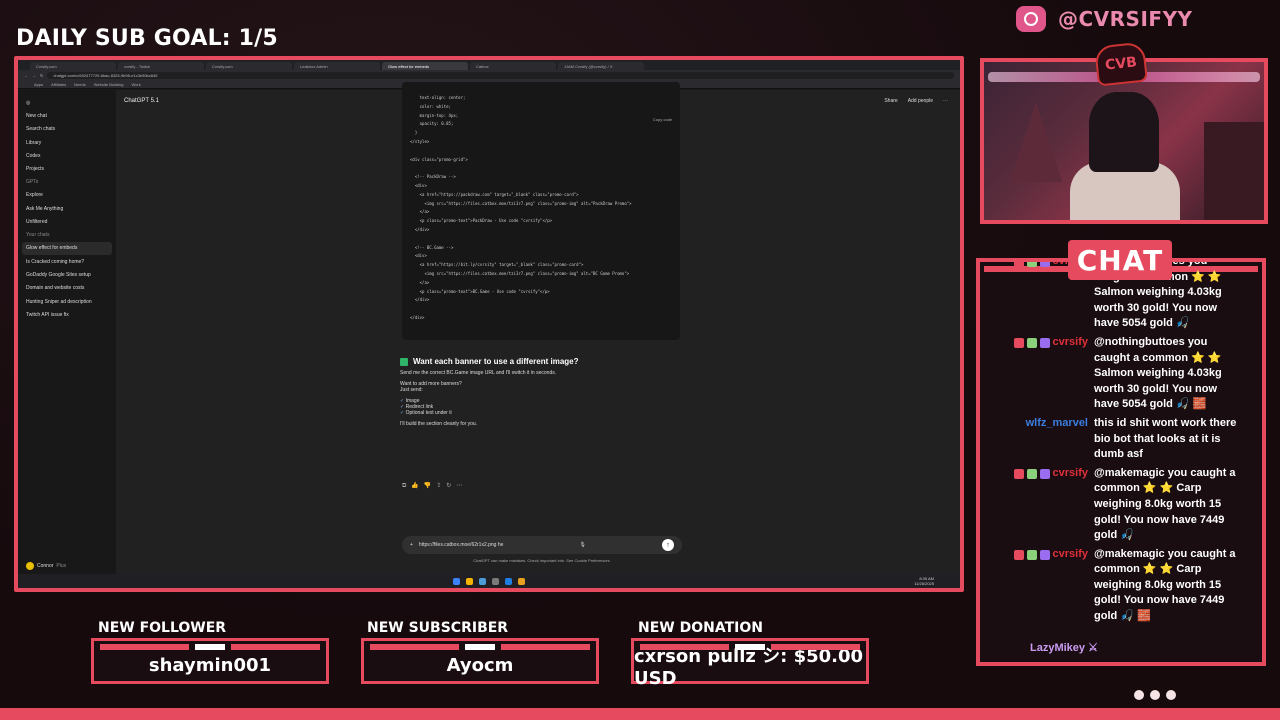 The height and width of the screenshot is (720, 1280). Describe the element at coordinates (456, 581) in the screenshot. I see `start-icon` at that location.